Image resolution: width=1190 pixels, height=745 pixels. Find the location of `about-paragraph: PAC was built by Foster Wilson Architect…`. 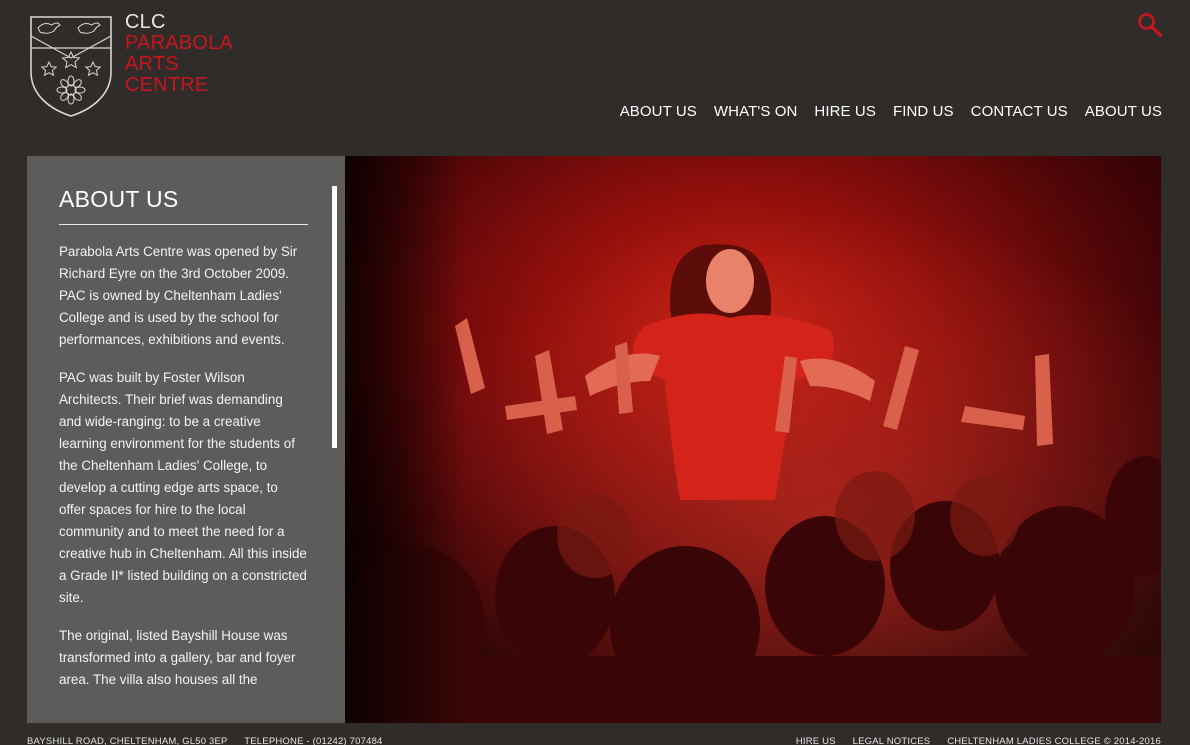

about-paragraph: PAC was built by Foster Wilson Architect… is located at coordinates (183, 487).